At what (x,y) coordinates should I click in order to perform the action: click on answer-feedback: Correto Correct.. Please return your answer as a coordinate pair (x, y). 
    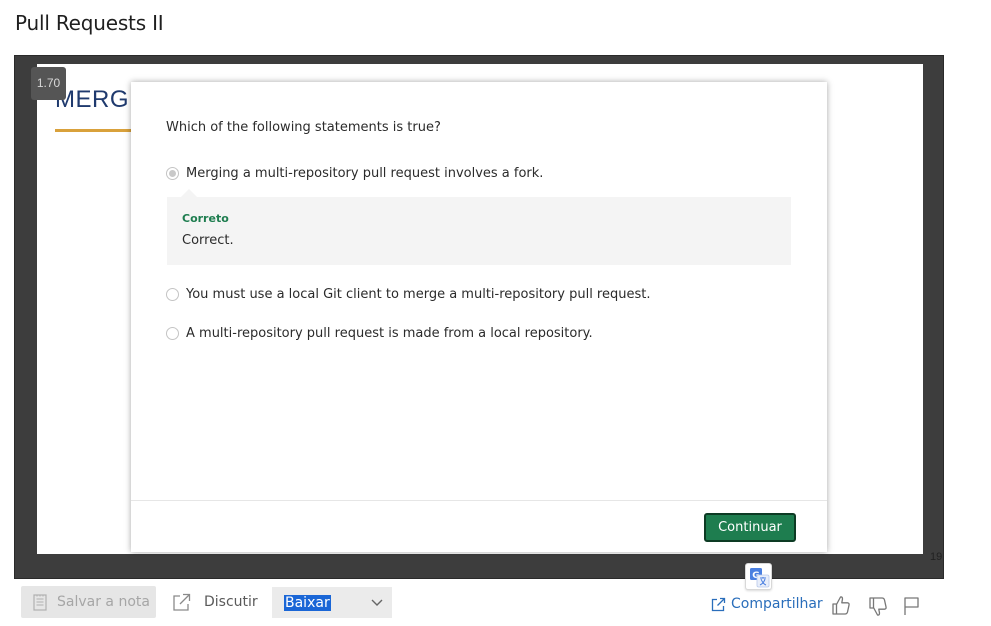
    Looking at the image, I should click on (479, 227).